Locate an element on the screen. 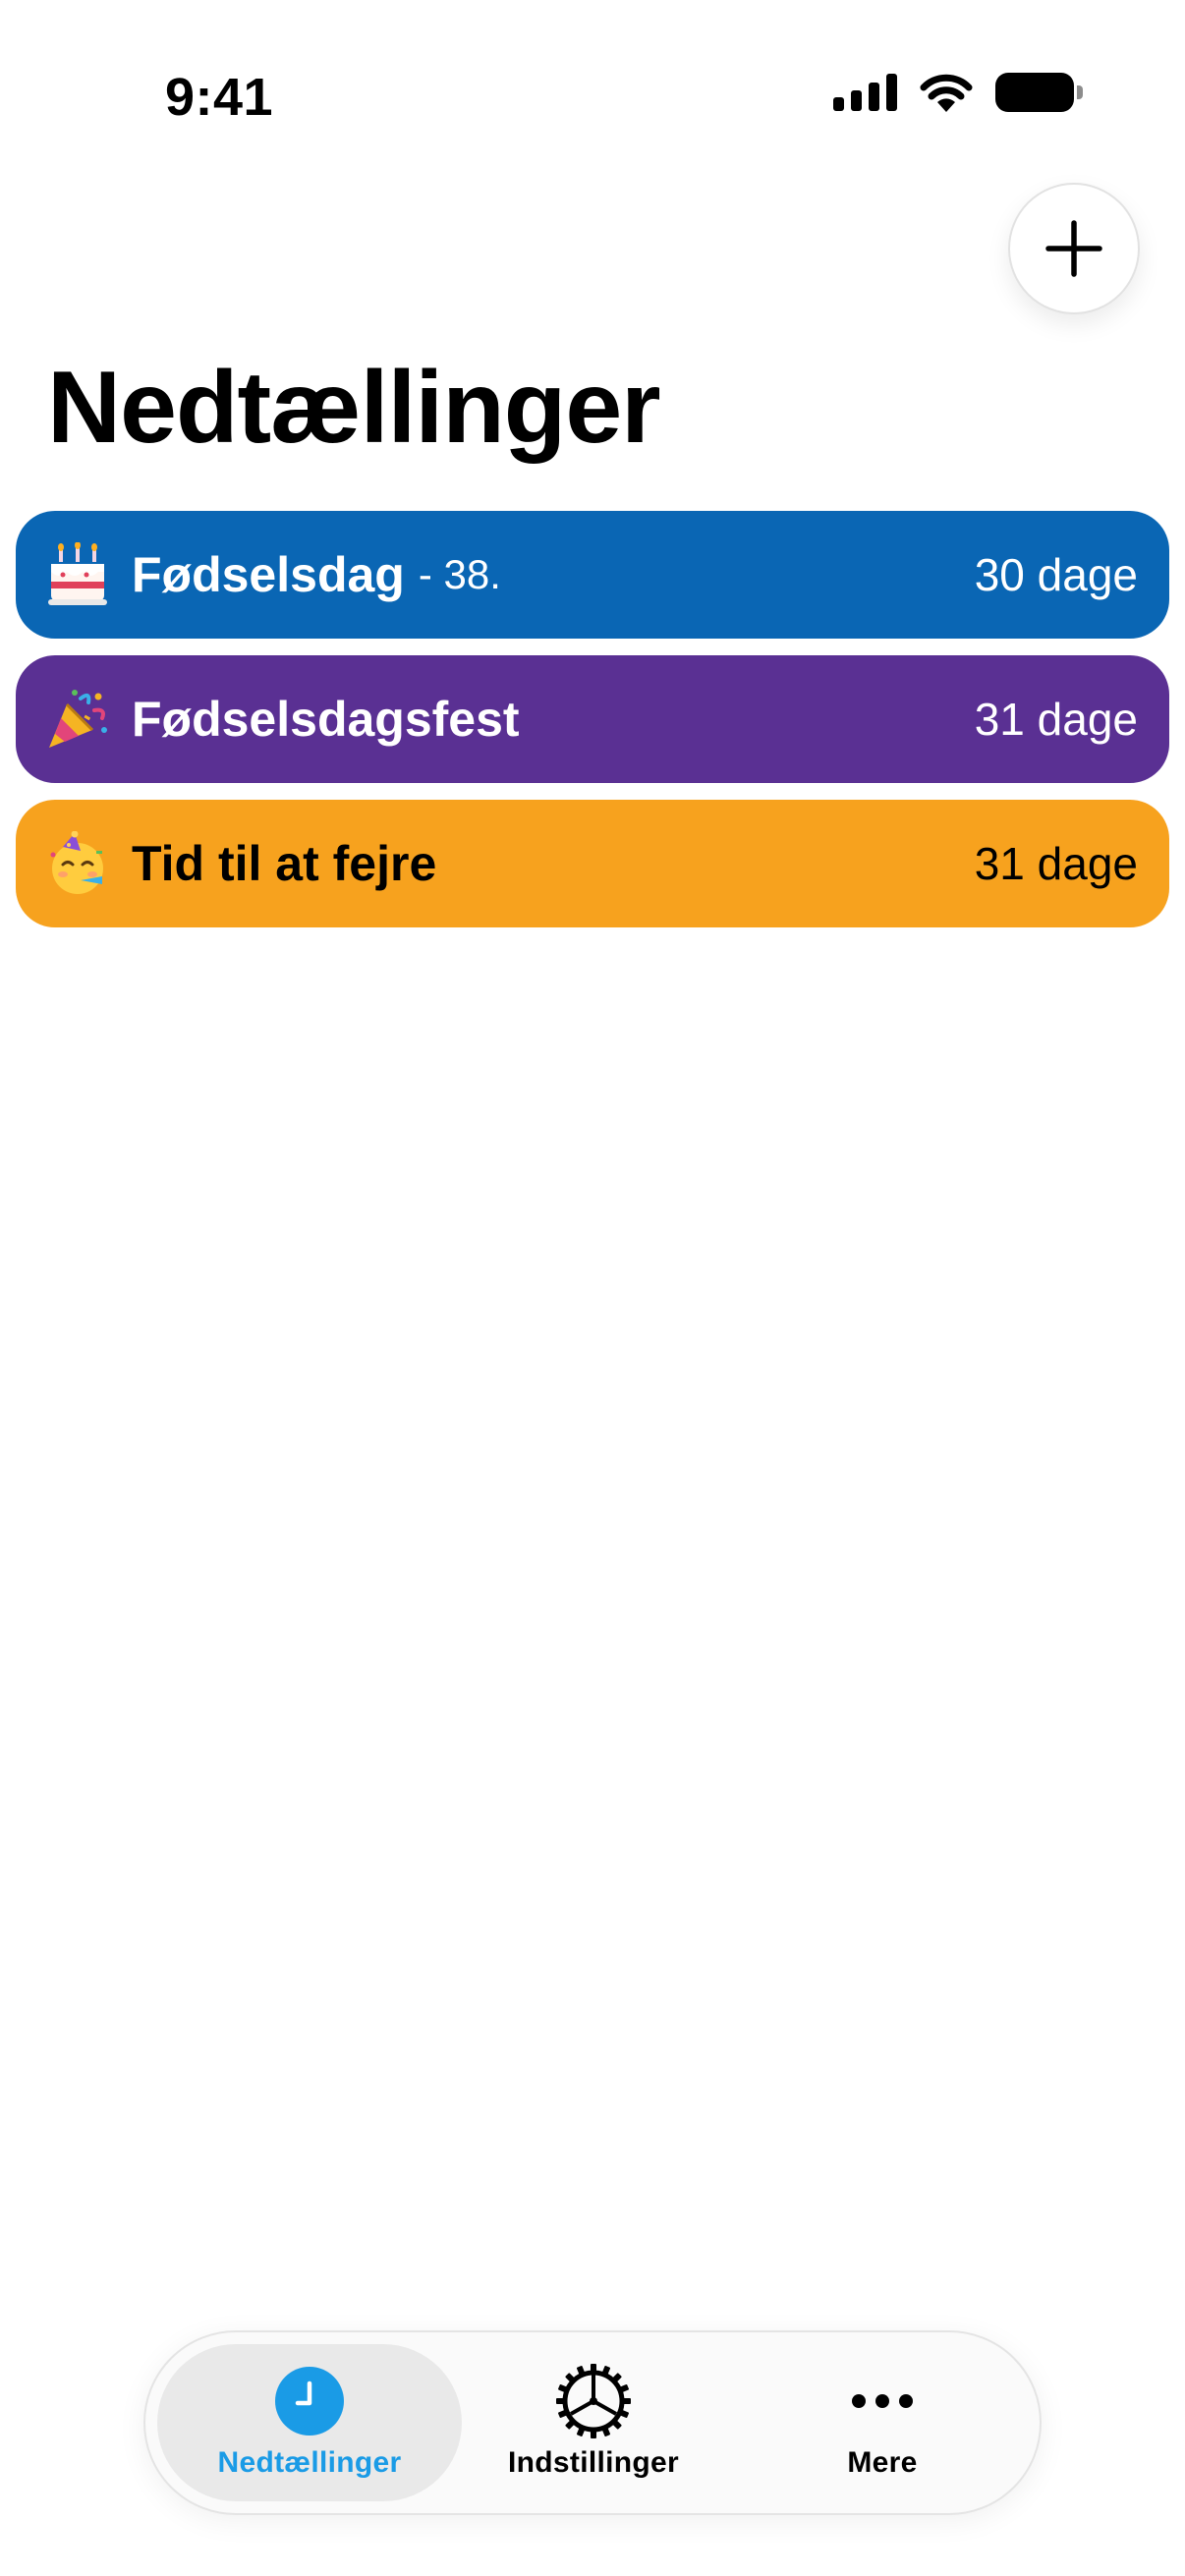 This screenshot has width=1185, height=2576. birthday-cake-icon is located at coordinates (77, 573).